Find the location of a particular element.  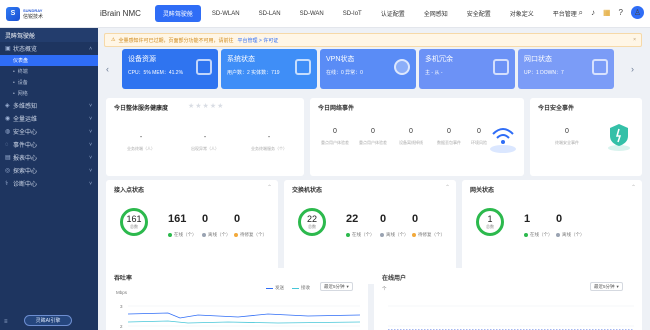

nav-sd-wan: SD-WAN is located at coordinates (312, 14).